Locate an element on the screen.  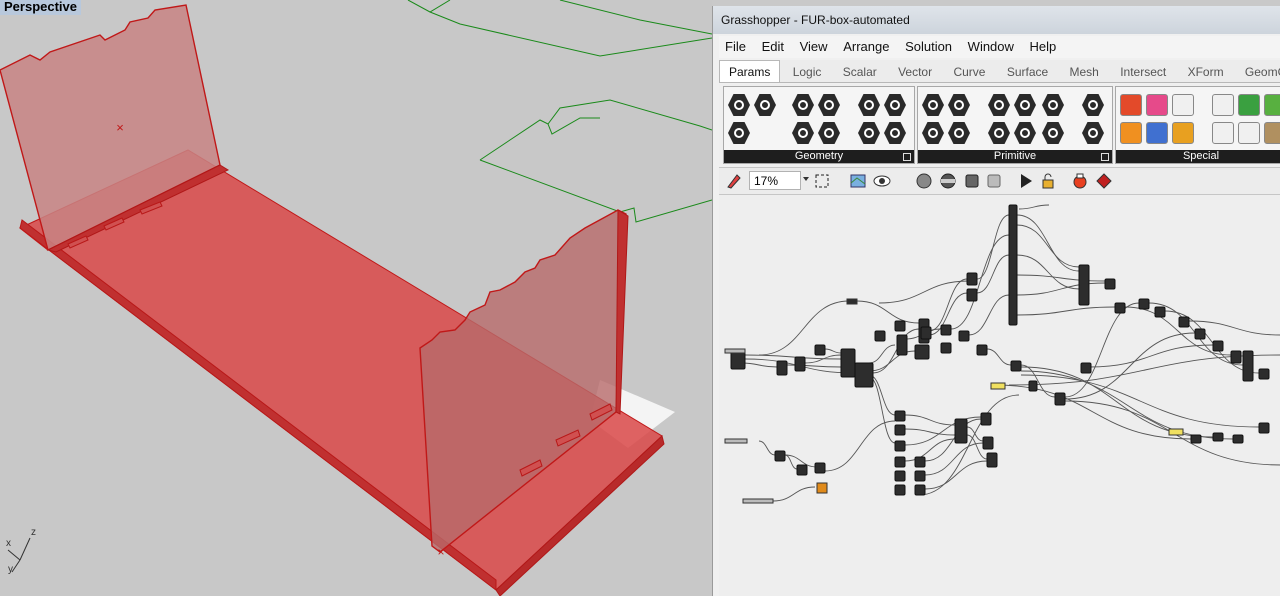
menu-help: Help is located at coordinates (1043, 47).